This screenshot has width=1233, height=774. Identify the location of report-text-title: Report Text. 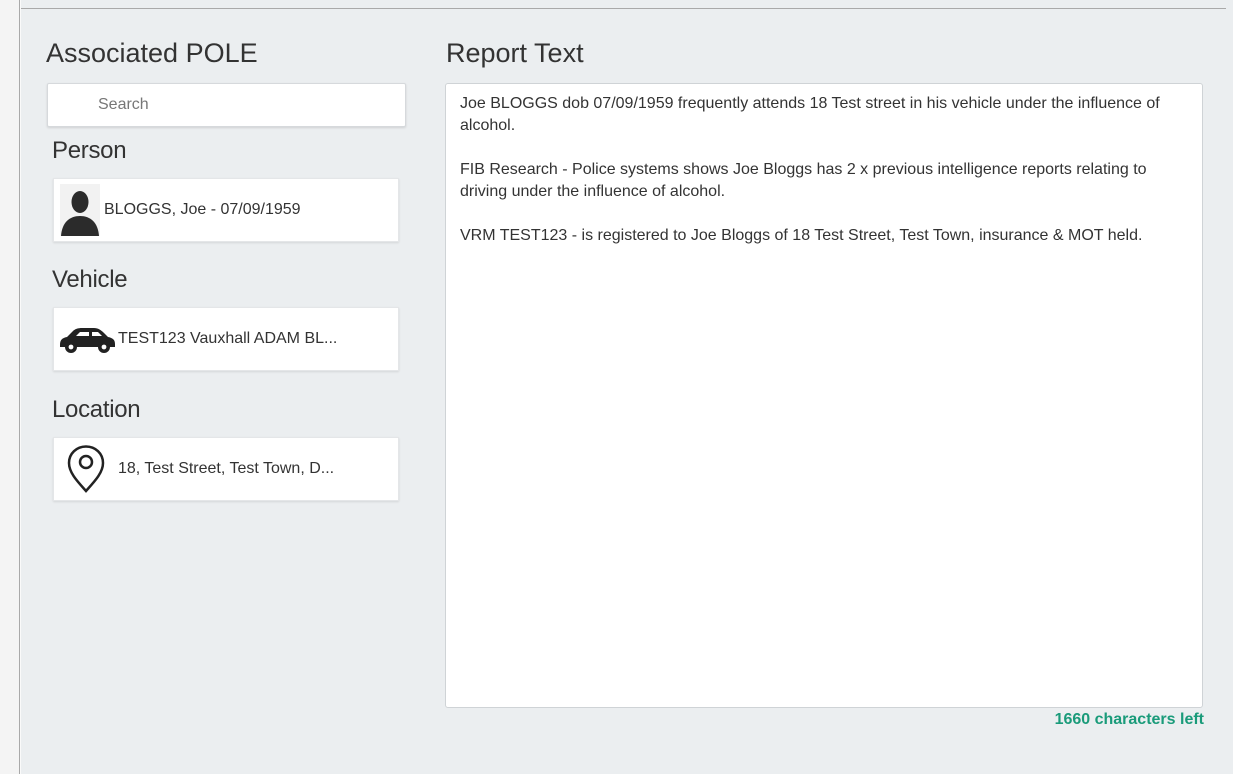
(515, 53).